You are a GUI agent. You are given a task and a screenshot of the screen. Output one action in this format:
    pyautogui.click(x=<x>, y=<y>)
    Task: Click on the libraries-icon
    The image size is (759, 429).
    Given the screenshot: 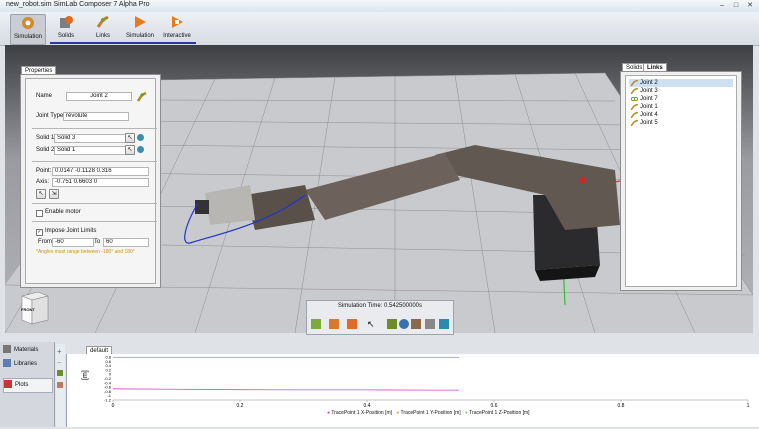 What is the action you would take?
    pyautogui.click(x=7, y=363)
    